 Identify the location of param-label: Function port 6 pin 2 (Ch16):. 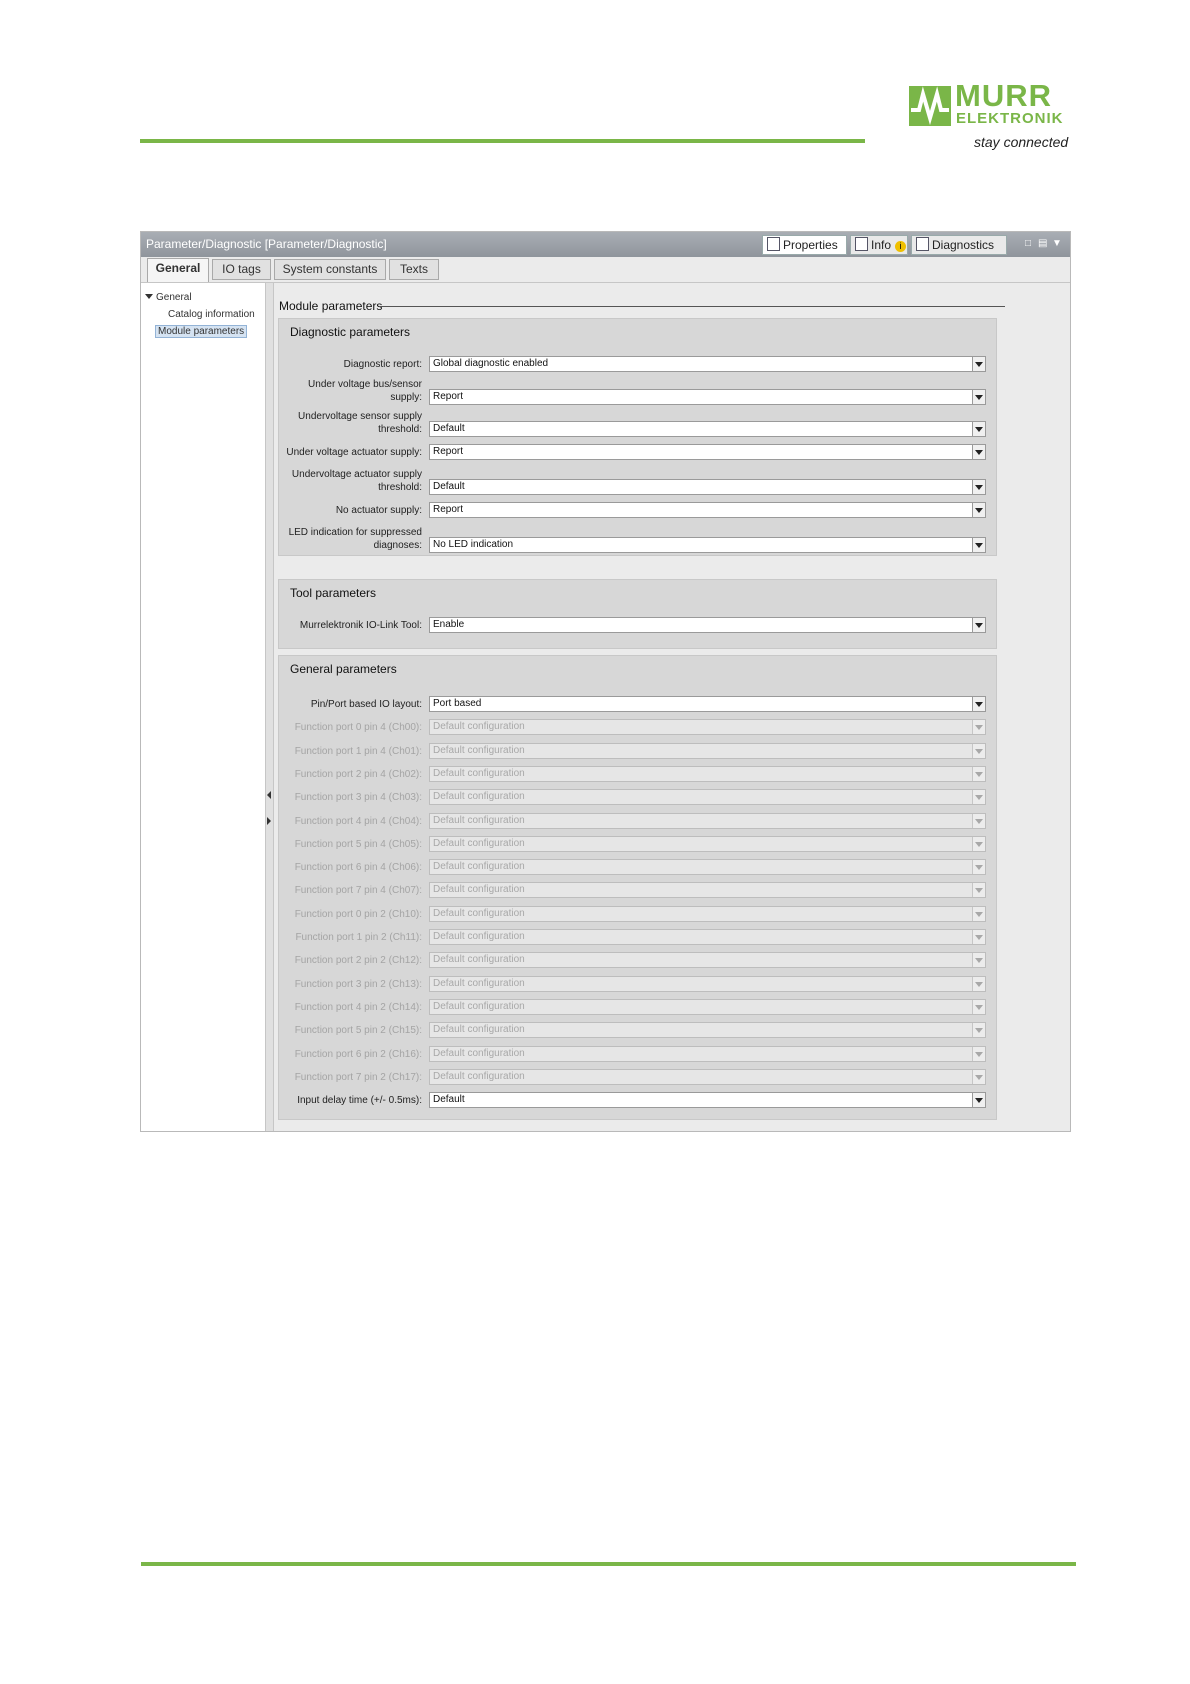
(358, 1054).